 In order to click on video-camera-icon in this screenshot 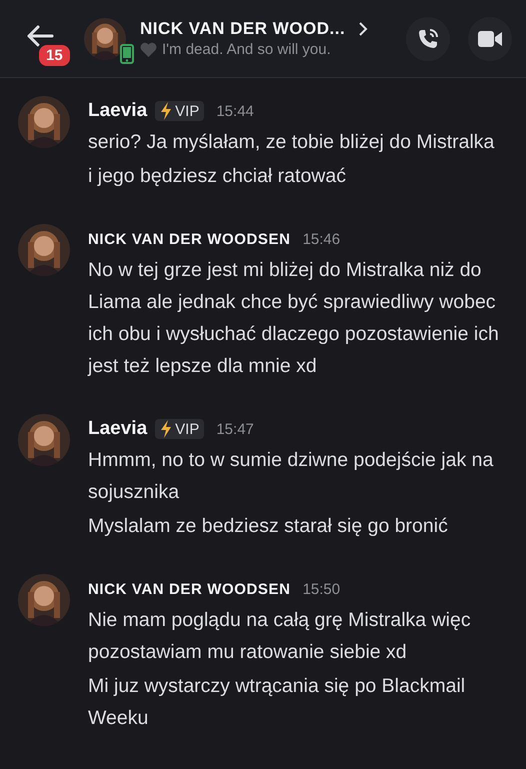, I will do `click(490, 38)`.